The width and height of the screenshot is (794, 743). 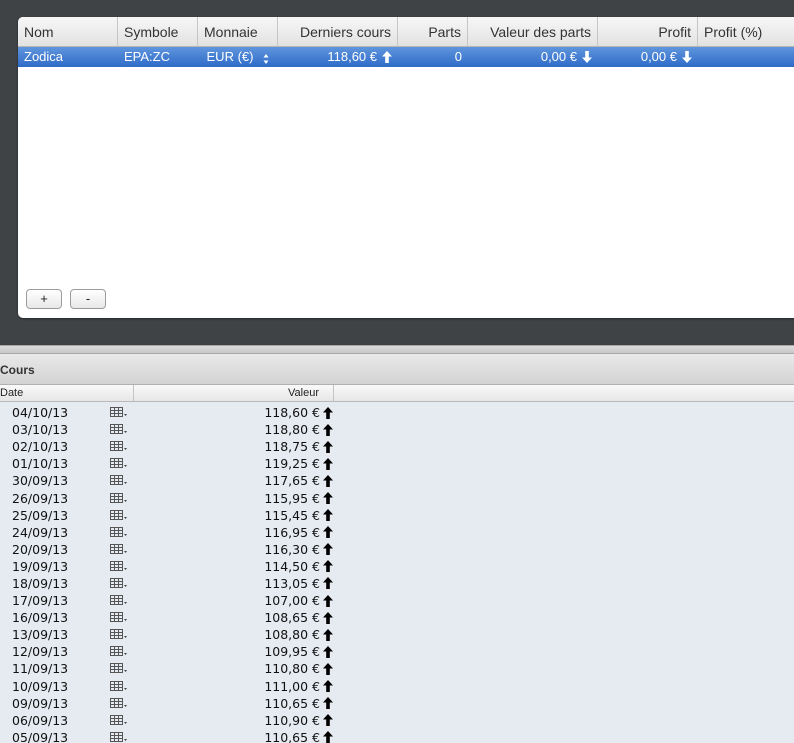 I want to click on row-date: 26/09/13, so click(x=55, y=498).